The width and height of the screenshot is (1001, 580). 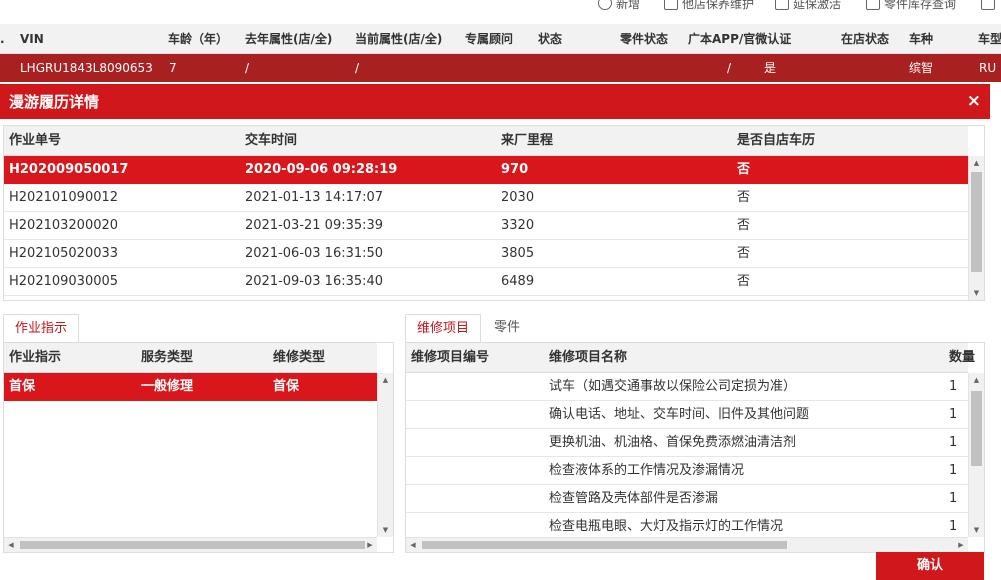 I want to click on tab-work-instructions: 作业指示, so click(x=41, y=328).